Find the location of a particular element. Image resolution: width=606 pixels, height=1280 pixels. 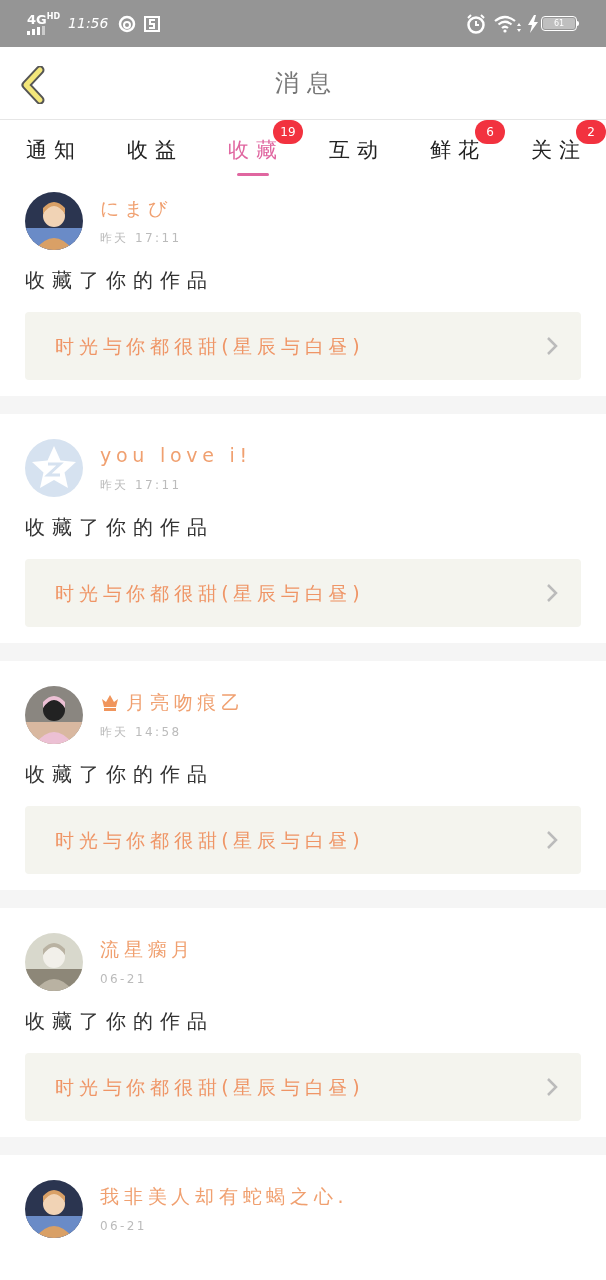

user-name: 流星瘸月 is located at coordinates (147, 949).